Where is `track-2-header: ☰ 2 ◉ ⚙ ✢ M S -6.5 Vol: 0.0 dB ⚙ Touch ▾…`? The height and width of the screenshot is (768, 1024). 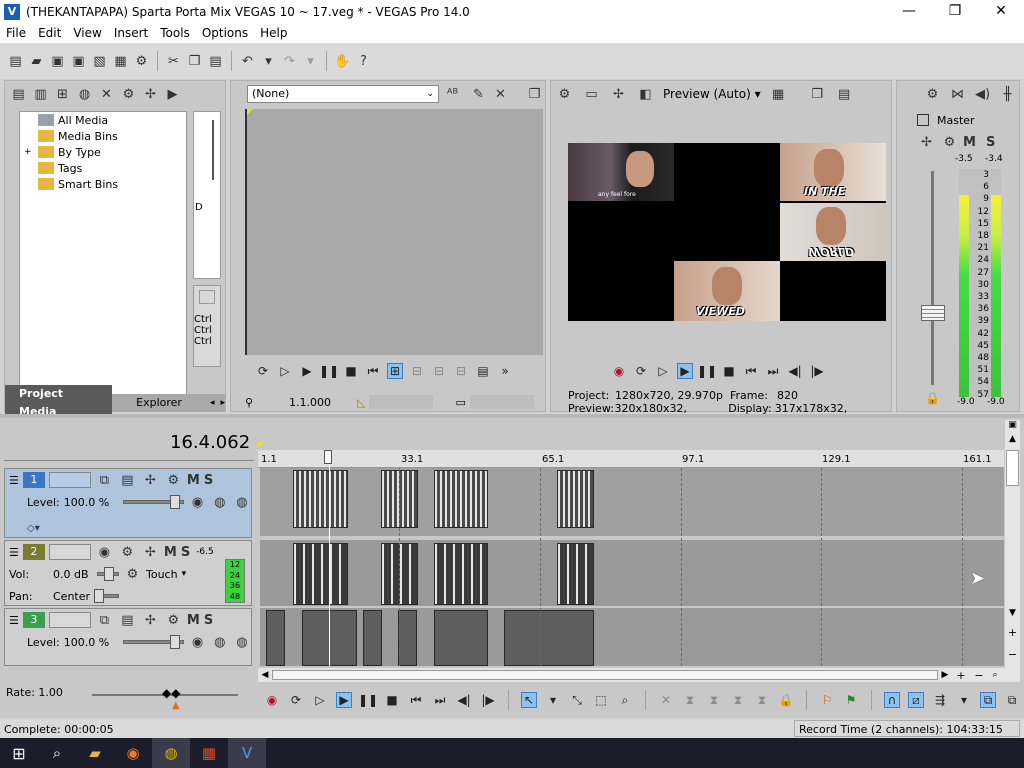 track-2-header: ☰ 2 ◉ ⚙ ✢ M S -6.5 Vol: 0.0 dB ⚙ Touch ▾… is located at coordinates (128, 573).